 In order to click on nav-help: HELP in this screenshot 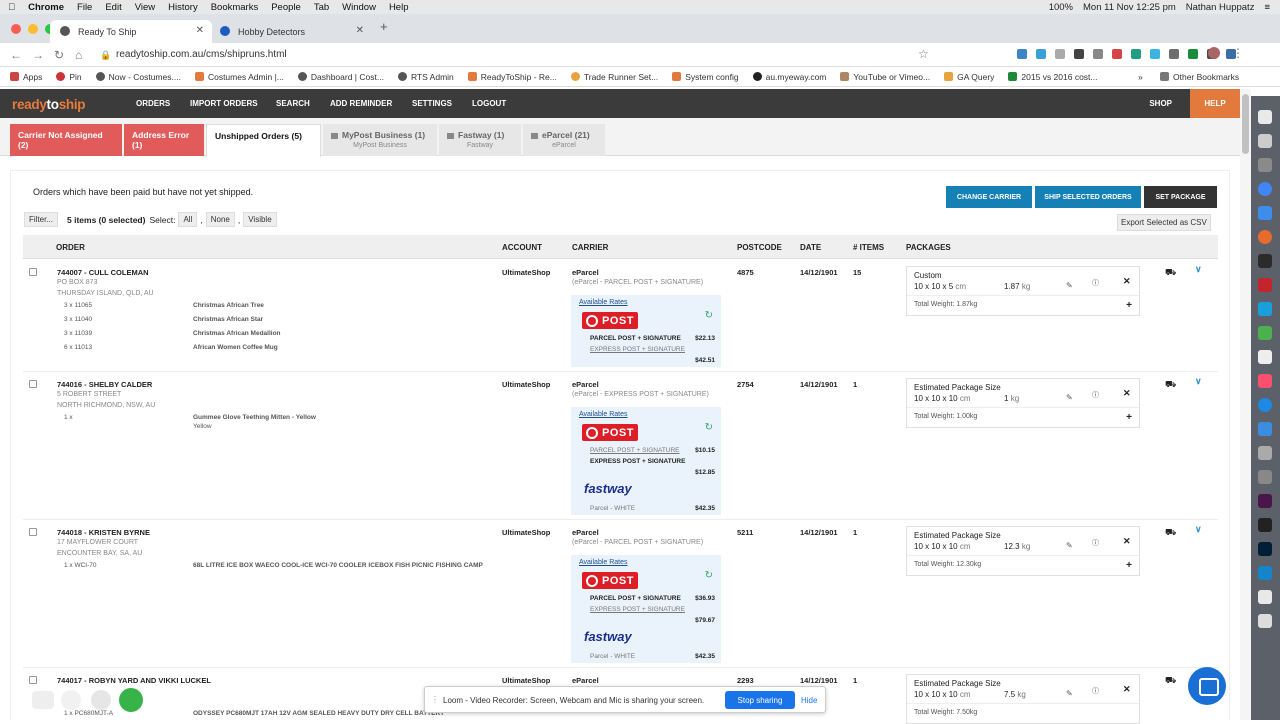, I will do `click(1215, 103)`.